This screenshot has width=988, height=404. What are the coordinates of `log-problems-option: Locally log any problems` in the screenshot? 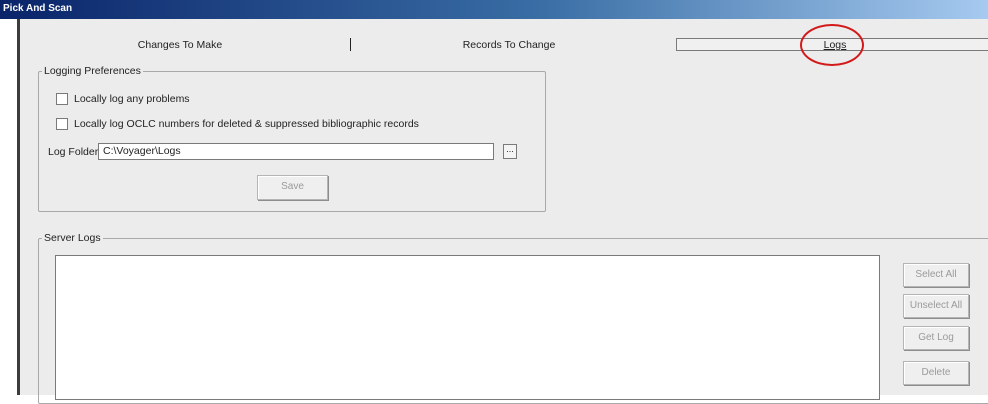 It's located at (123, 99).